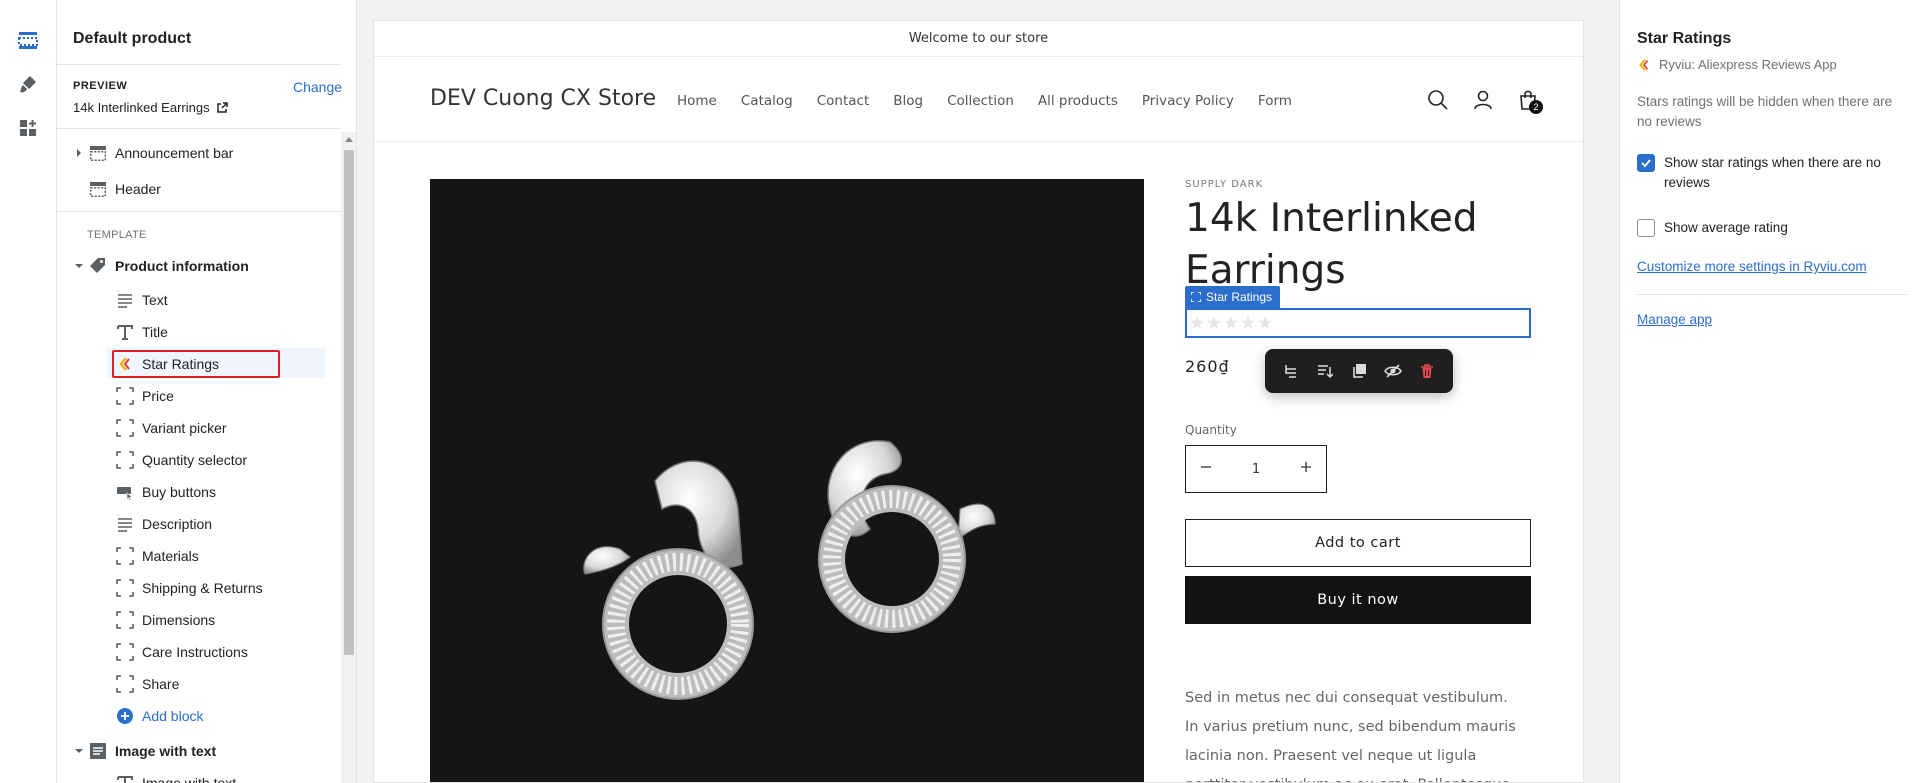 The image size is (1918, 783). What do you see at coordinates (168, 266) in the screenshot?
I see `section-product-information: Product information` at bounding box center [168, 266].